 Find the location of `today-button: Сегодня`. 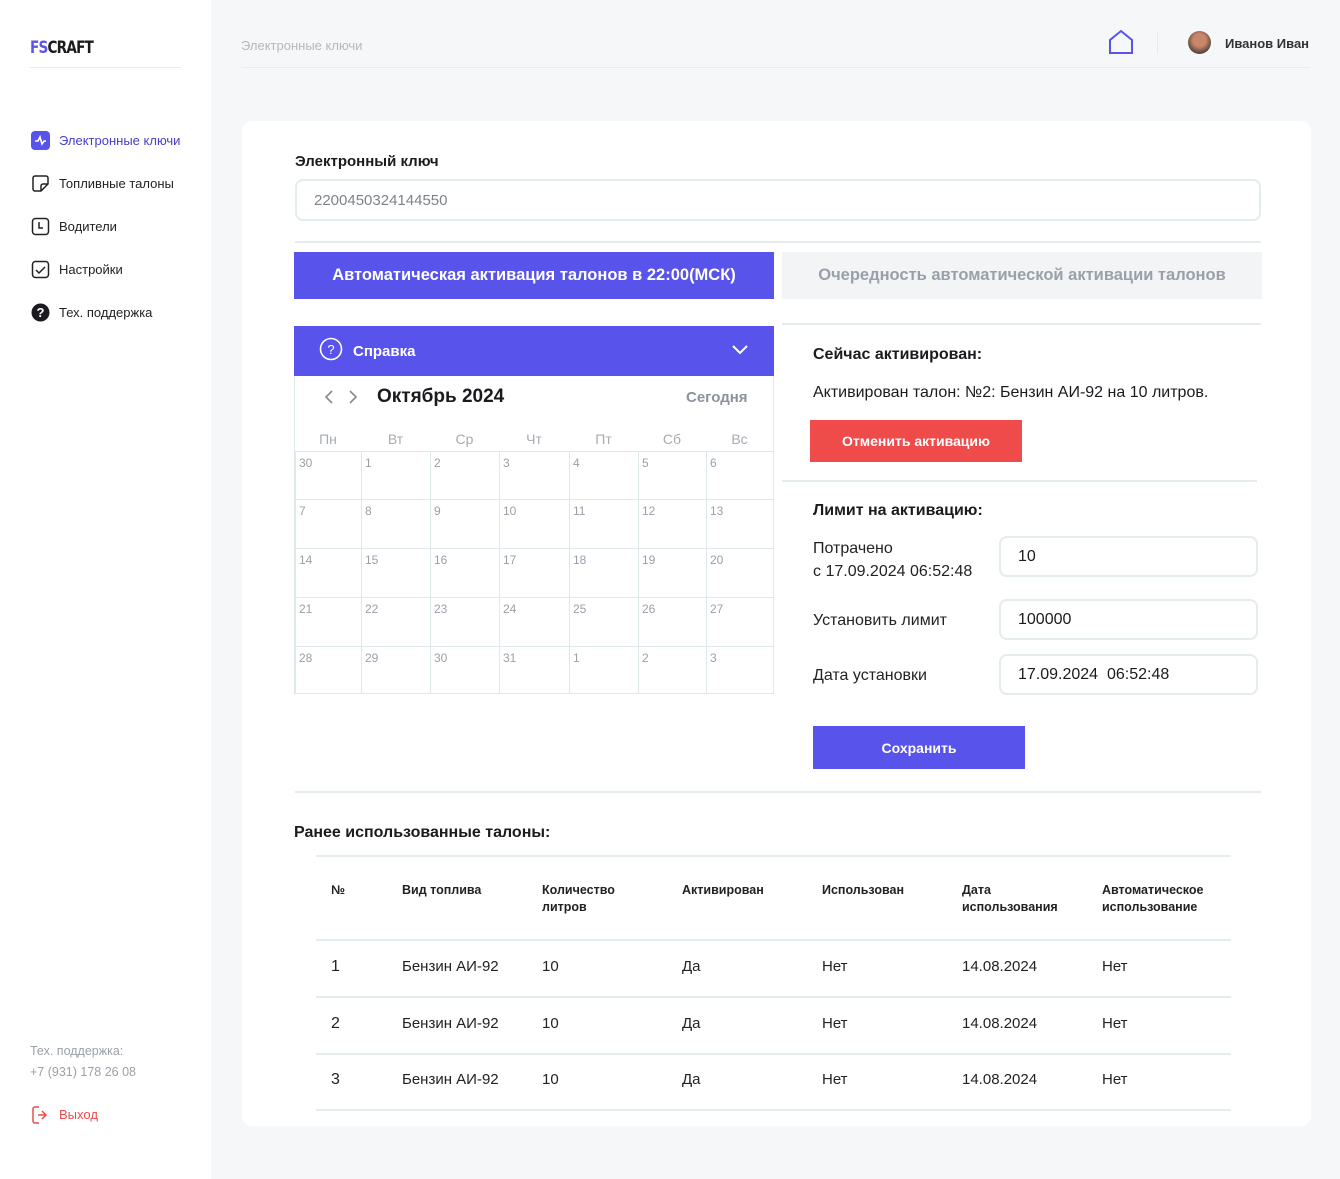

today-button: Сегодня is located at coordinates (717, 397).